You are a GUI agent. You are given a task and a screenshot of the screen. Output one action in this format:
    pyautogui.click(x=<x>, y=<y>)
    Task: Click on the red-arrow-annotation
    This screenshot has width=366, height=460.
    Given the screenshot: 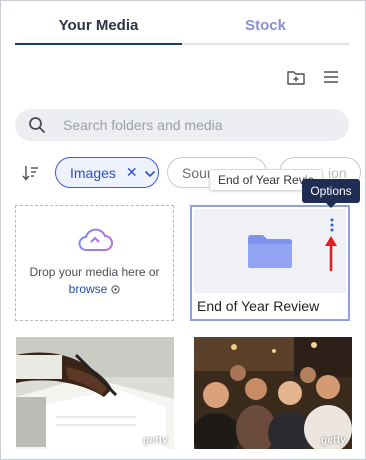 What is the action you would take?
    pyautogui.click(x=331, y=253)
    